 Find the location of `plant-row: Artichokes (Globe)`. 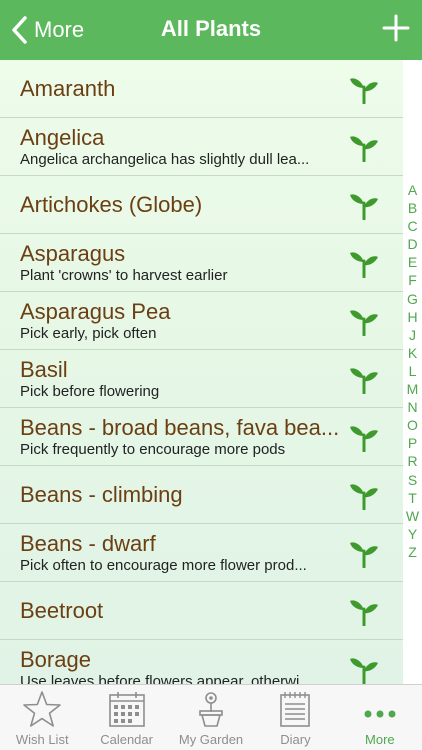

plant-row: Artichokes (Globe) is located at coordinates (201, 205).